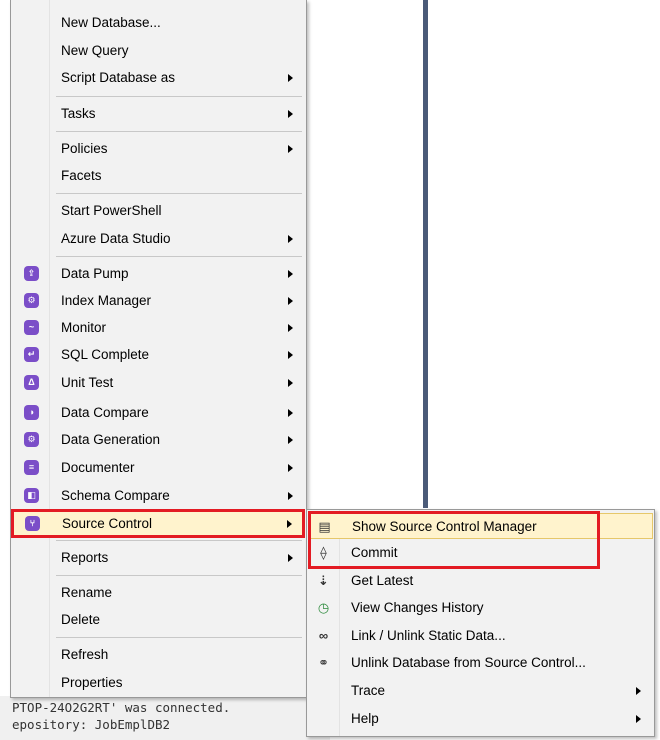  What do you see at coordinates (118, 77) in the screenshot?
I see `menu-item-label: Script Database as` at bounding box center [118, 77].